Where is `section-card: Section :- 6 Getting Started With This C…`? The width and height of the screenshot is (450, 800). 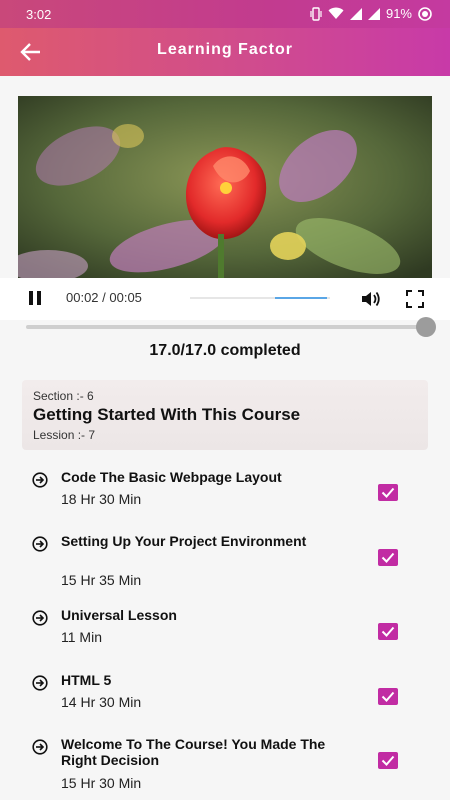 section-card: Section :- 6 Getting Started With This C… is located at coordinates (225, 415).